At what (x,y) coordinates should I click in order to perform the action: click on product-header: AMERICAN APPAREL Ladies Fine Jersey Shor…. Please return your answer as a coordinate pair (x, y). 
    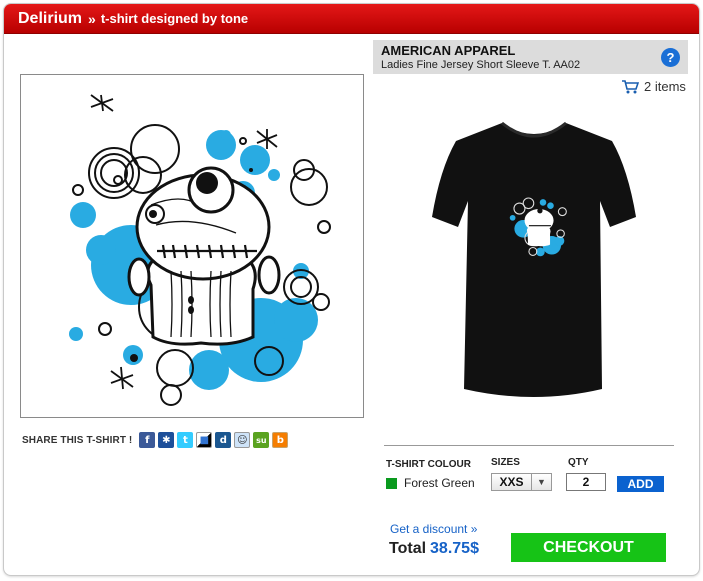
    Looking at the image, I should click on (530, 57).